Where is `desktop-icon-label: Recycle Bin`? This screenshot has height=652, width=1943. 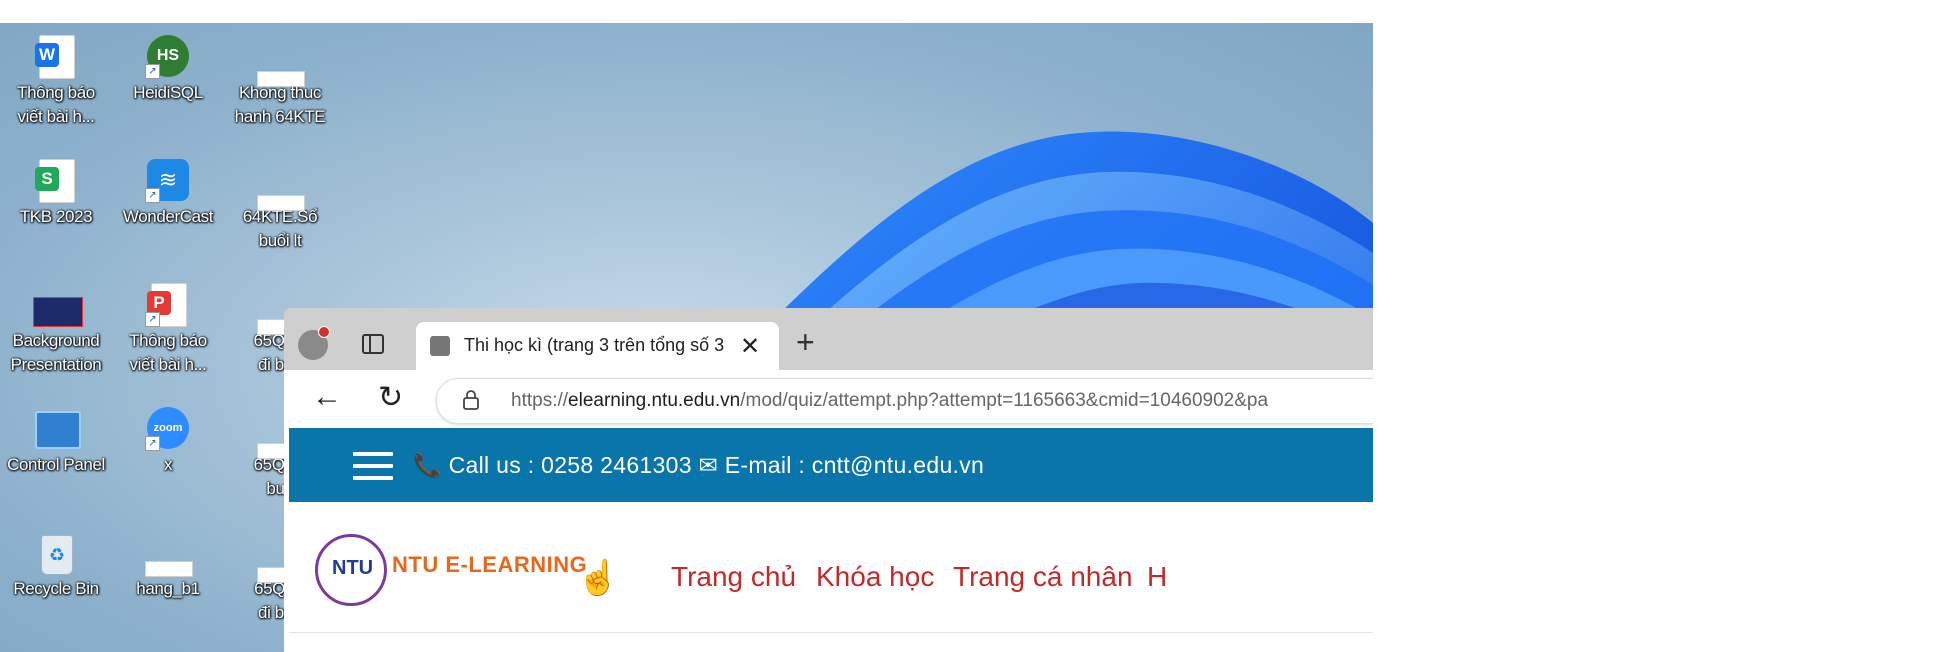 desktop-icon-label: Recycle Bin is located at coordinates (56, 588).